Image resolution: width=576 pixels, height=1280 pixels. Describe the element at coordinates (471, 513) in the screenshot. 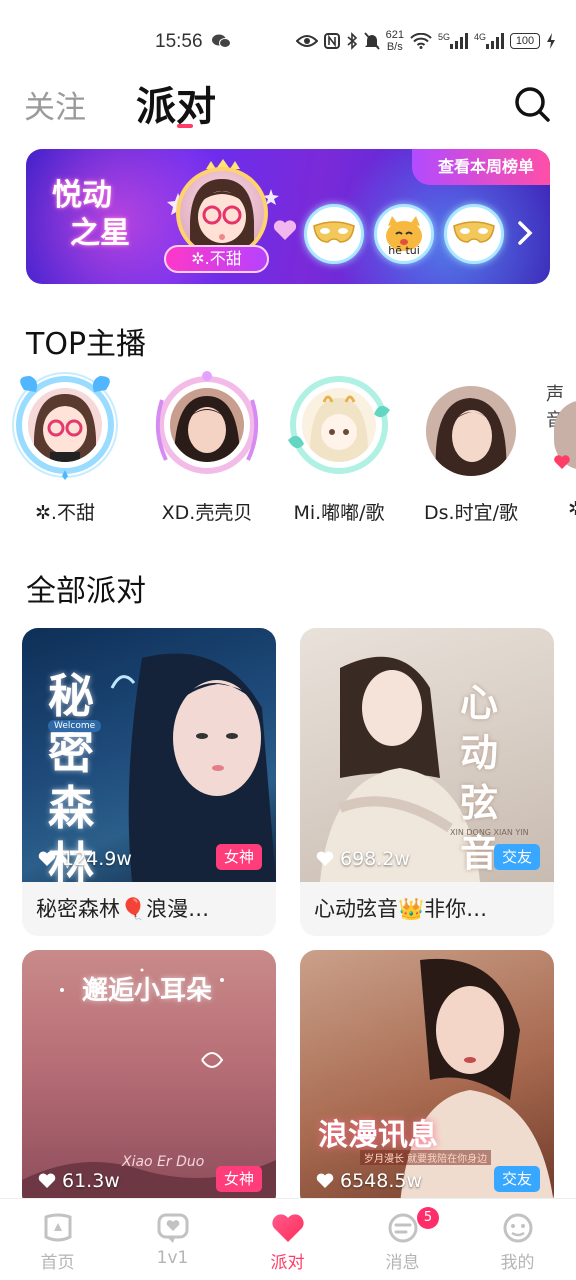

I see `anchor-name: Ds.时宜/歌` at that location.